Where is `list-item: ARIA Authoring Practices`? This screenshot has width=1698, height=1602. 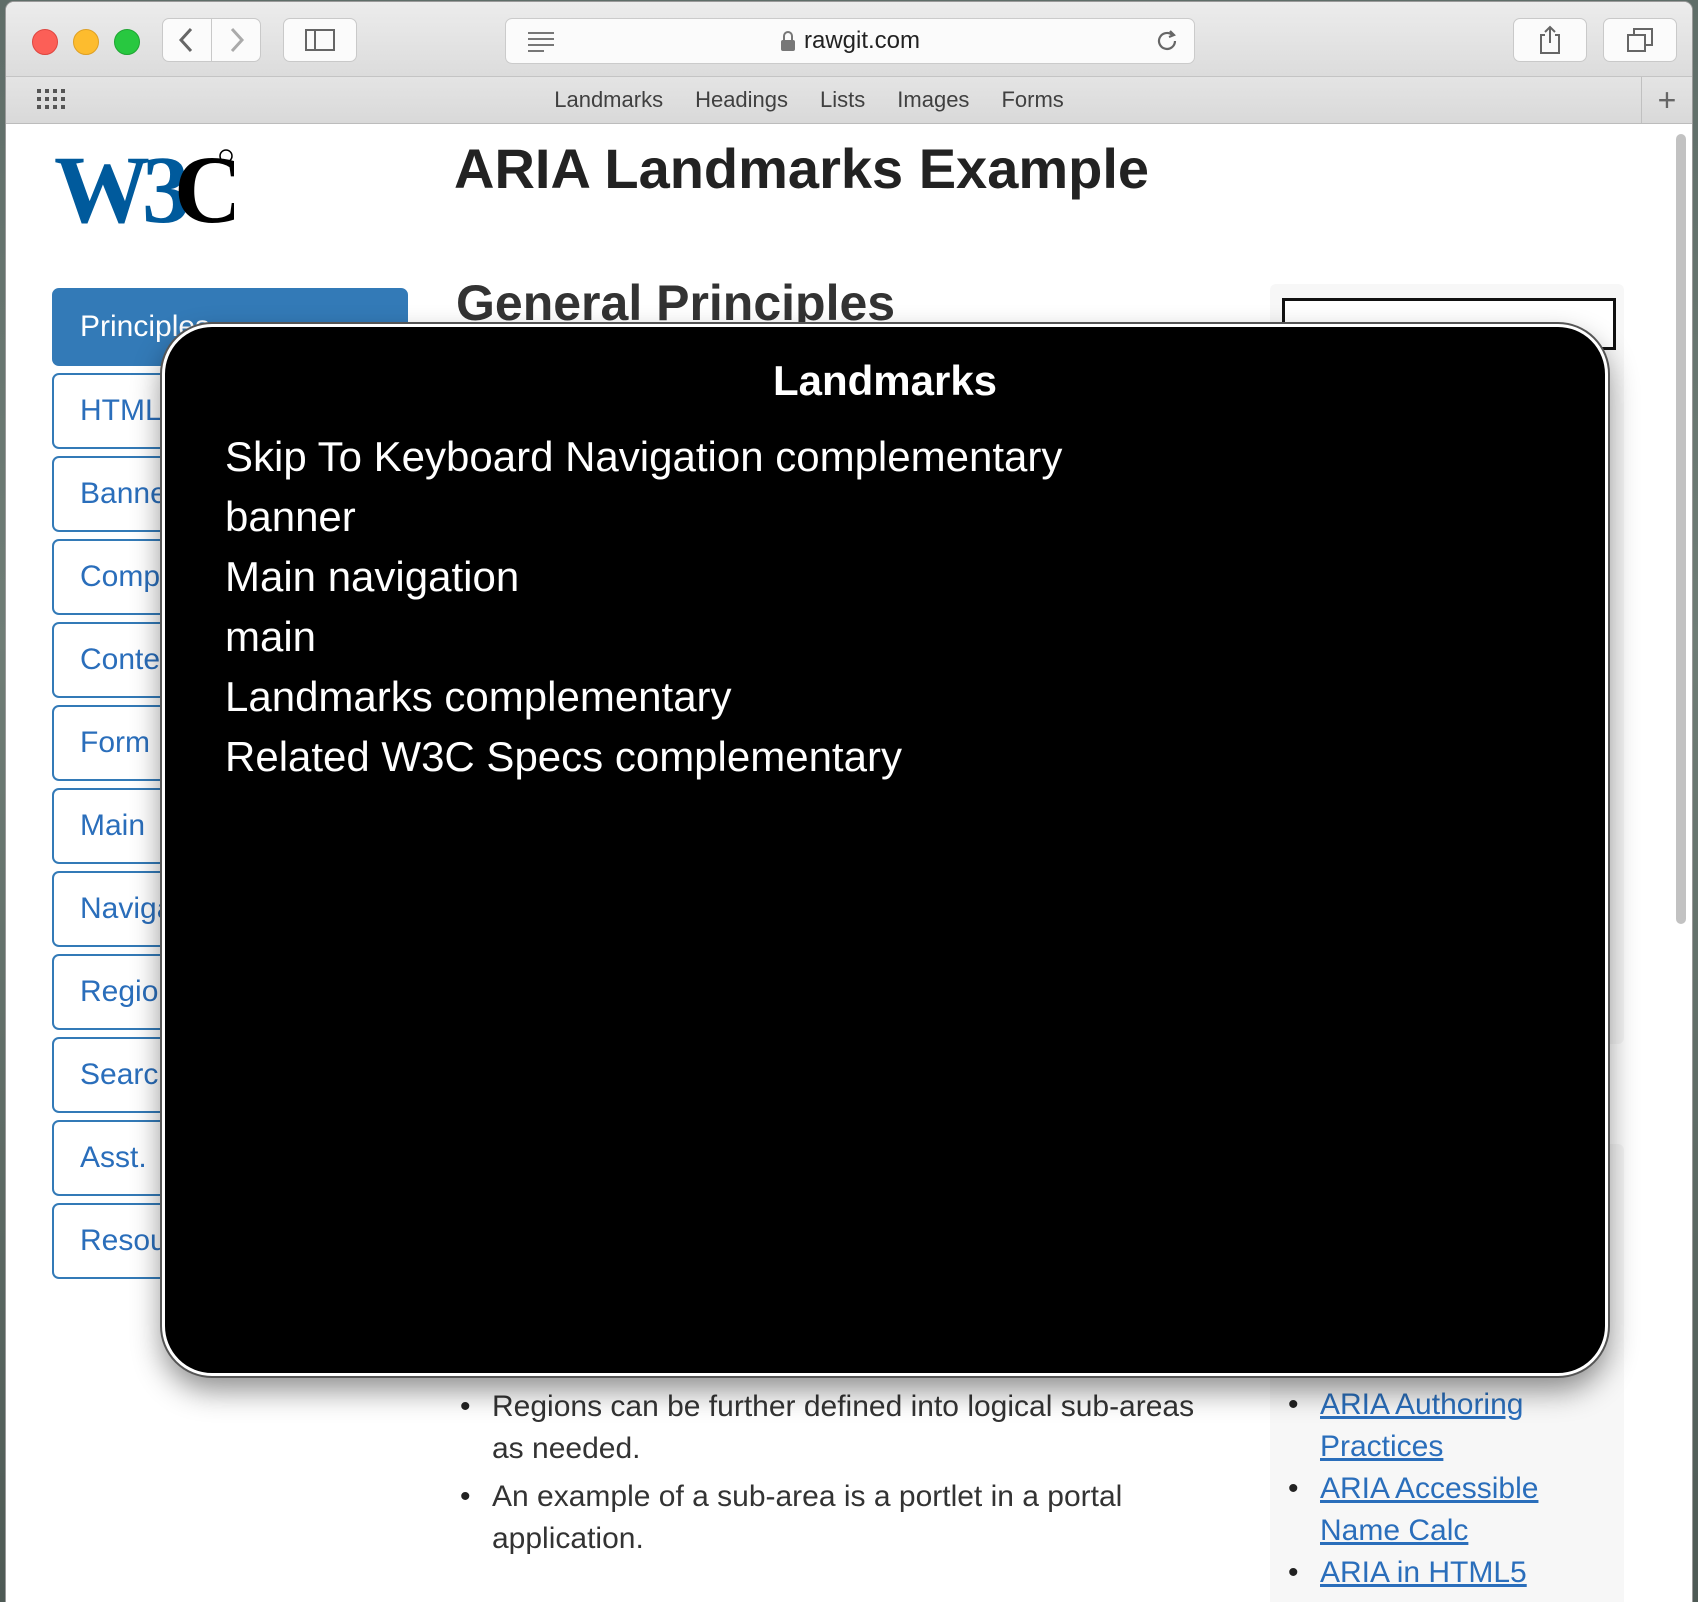 list-item: ARIA Authoring Practices is located at coordinates (1451, 1426).